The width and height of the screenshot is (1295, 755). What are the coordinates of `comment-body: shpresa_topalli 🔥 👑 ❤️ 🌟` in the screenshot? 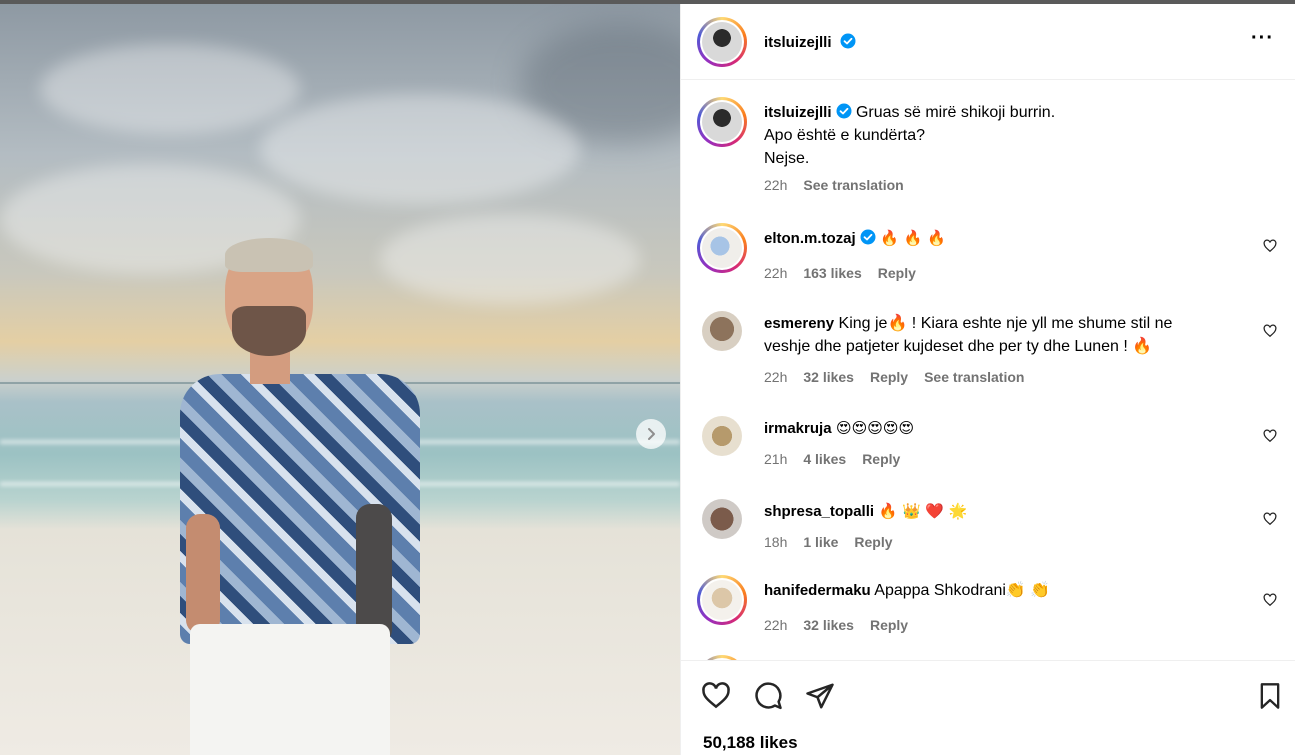 It's located at (989, 511).